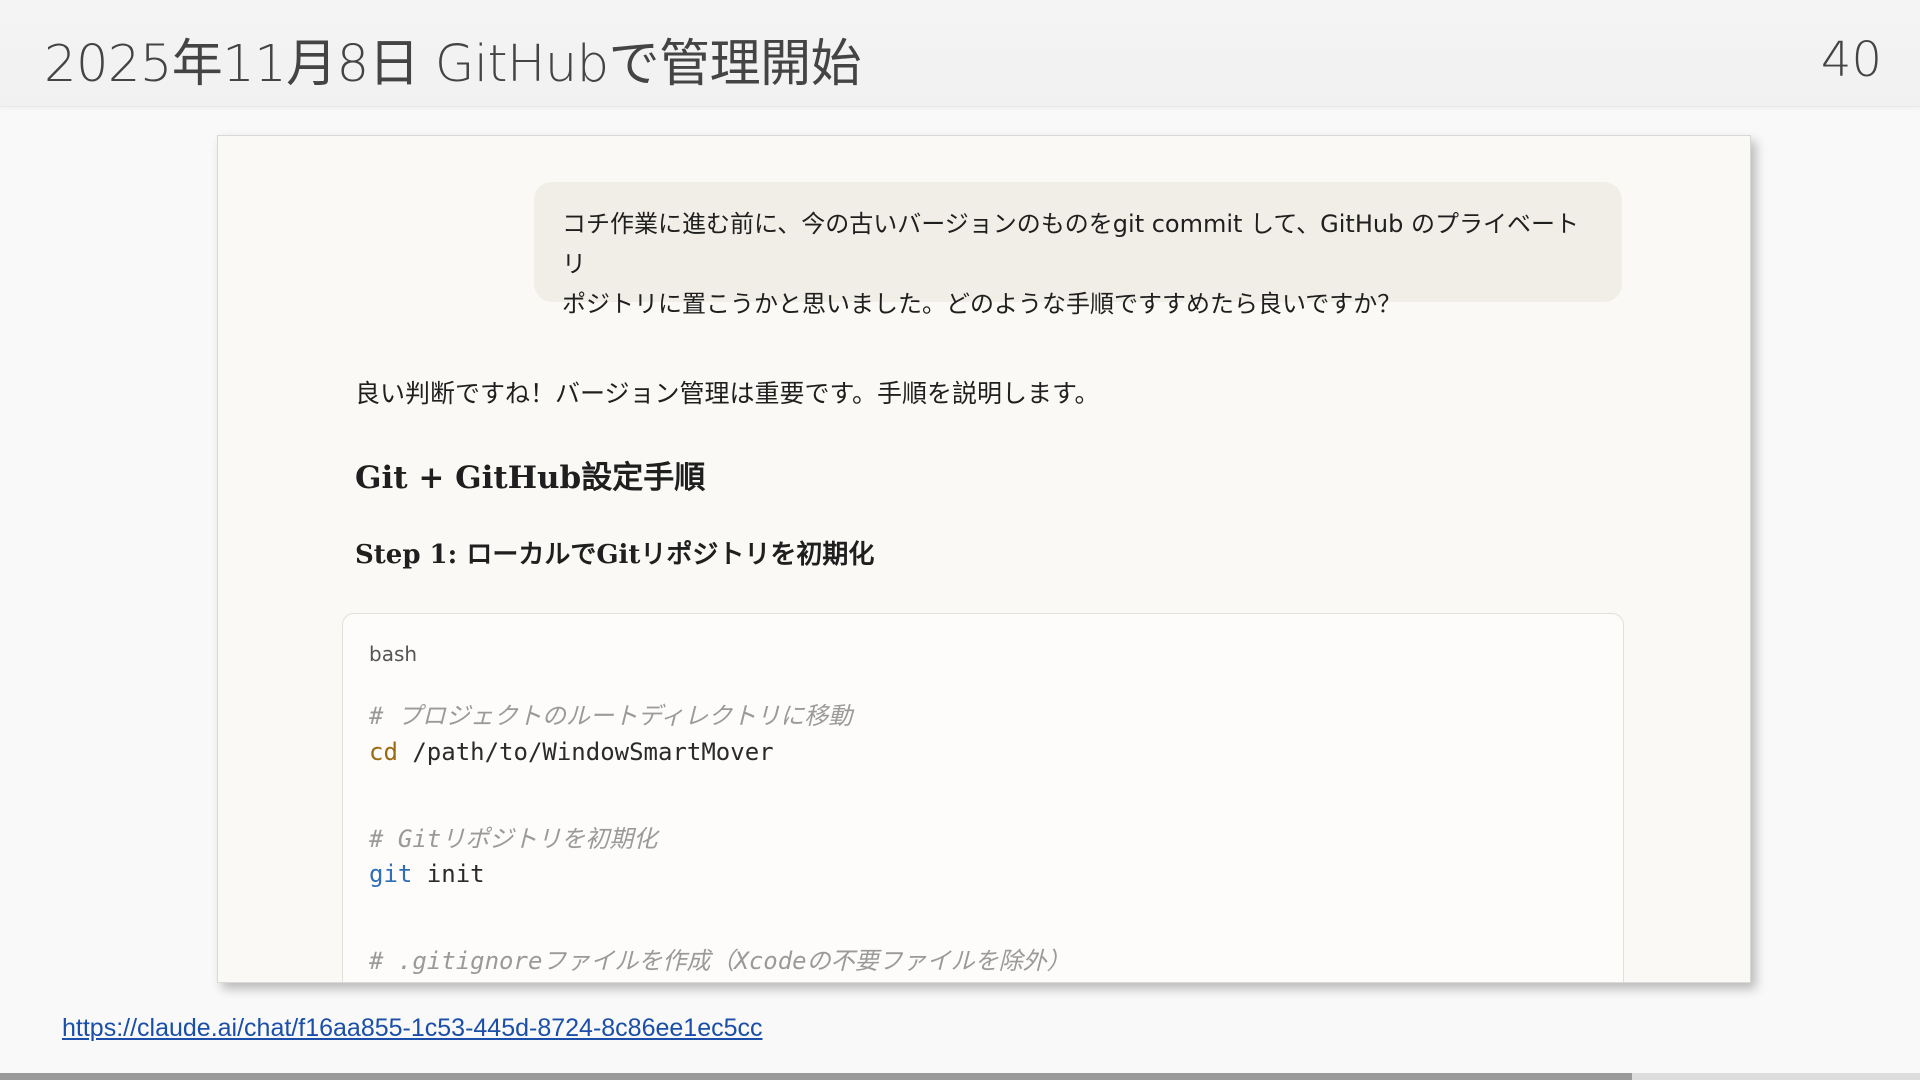 Image resolution: width=1920 pixels, height=1080 pixels. I want to click on code-keyword: git, so click(391, 874).